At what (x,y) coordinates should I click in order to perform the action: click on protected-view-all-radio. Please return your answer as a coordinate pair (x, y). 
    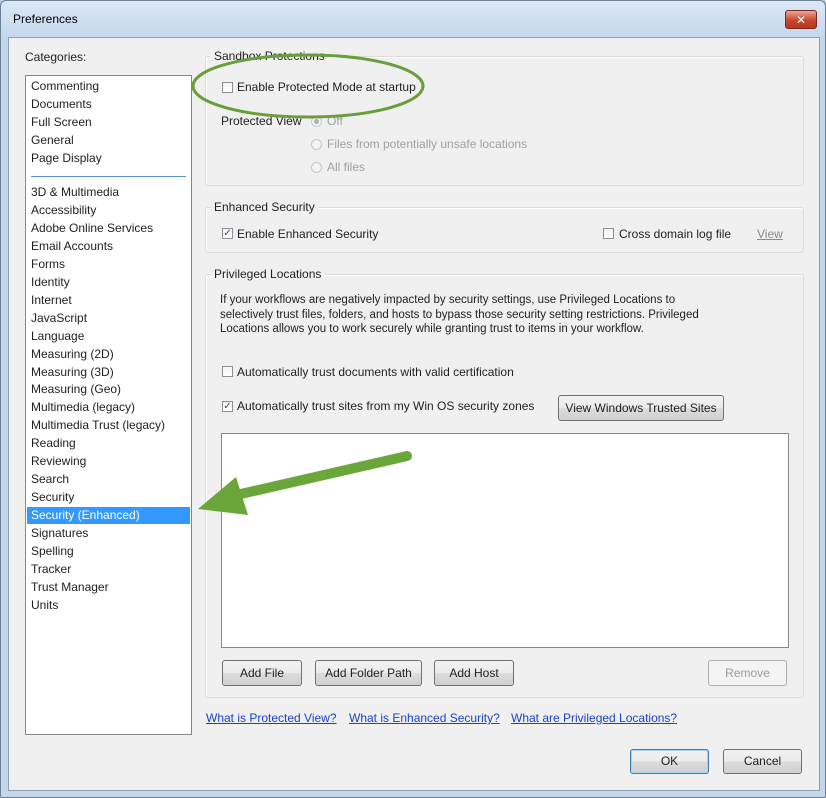
    Looking at the image, I should click on (316, 167).